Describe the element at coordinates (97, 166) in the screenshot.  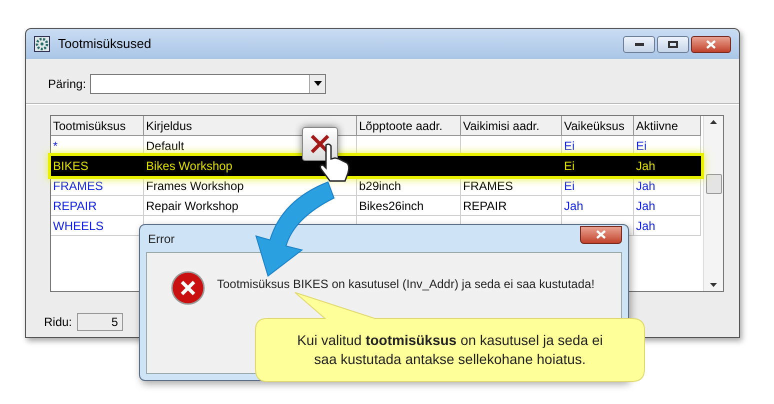
I see `table-cell: BIKES` at that location.